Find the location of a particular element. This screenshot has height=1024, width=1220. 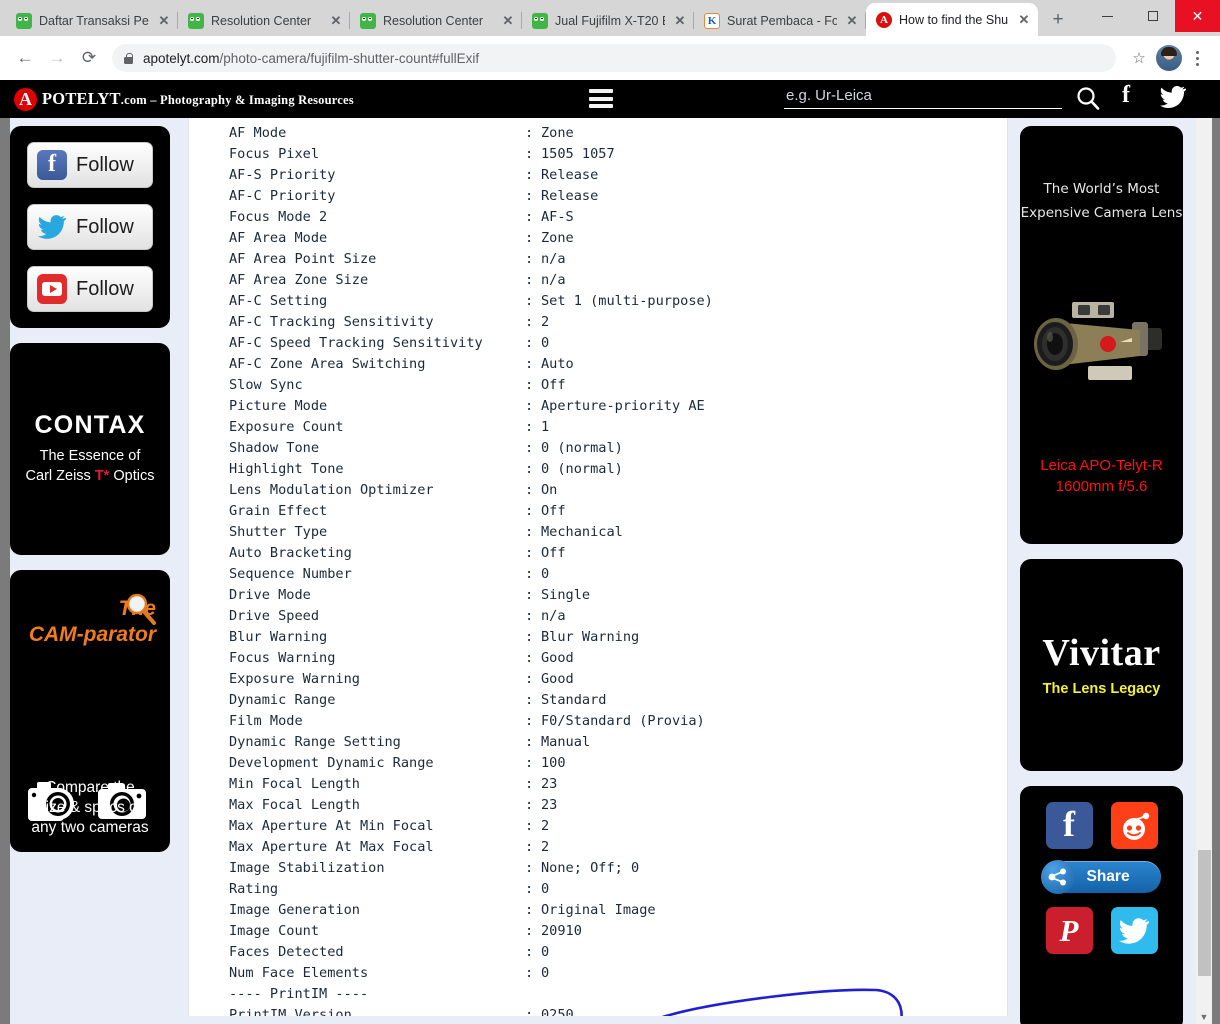

exif-row: Drive Speed: n/a is located at coordinates (618, 616).